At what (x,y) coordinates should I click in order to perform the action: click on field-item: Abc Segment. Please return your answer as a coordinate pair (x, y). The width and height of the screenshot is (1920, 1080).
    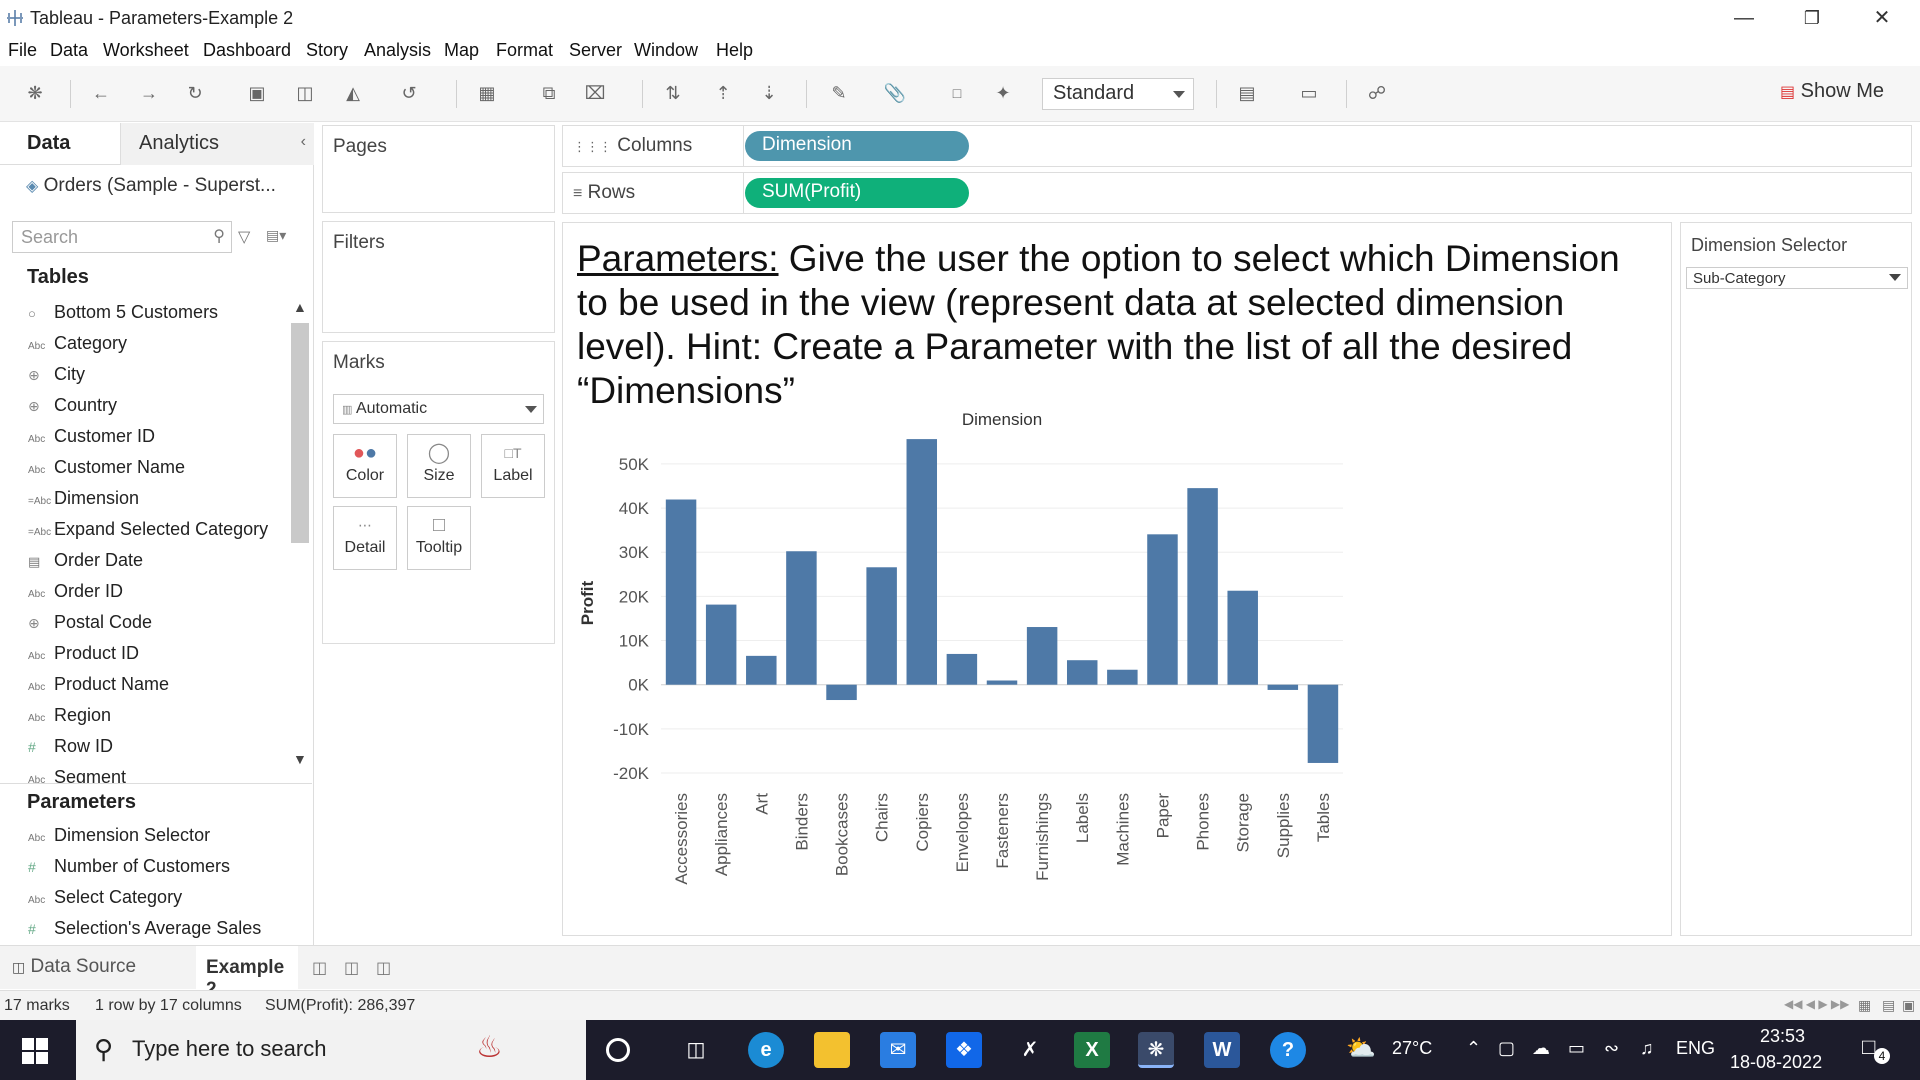
    Looking at the image, I should click on (158, 775).